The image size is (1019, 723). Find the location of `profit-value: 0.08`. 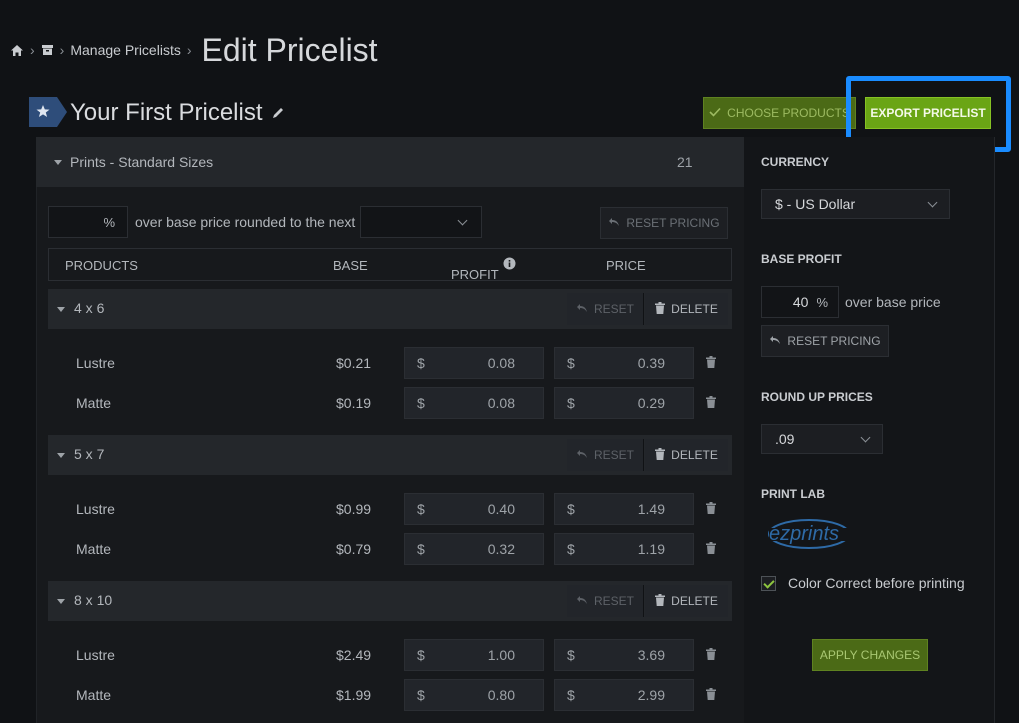

profit-value: 0.08 is located at coordinates (501, 363).